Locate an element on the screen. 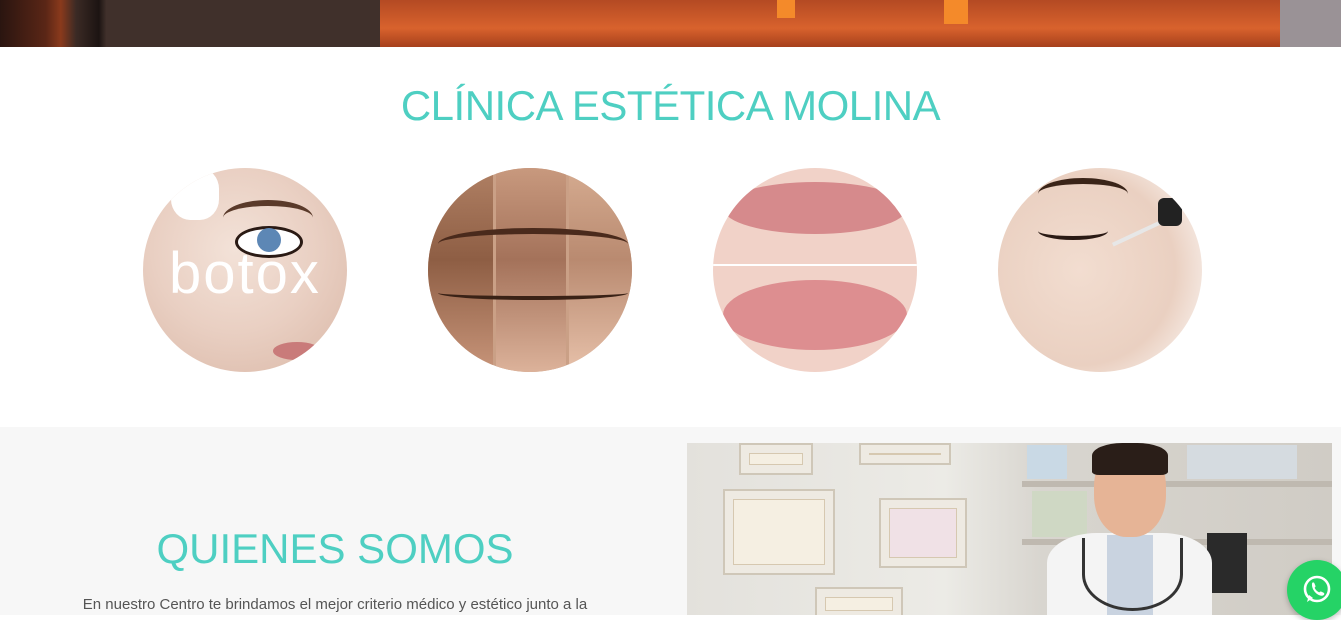 This screenshot has height=620, width=1341. dropper-bulb is located at coordinates (1170, 212).